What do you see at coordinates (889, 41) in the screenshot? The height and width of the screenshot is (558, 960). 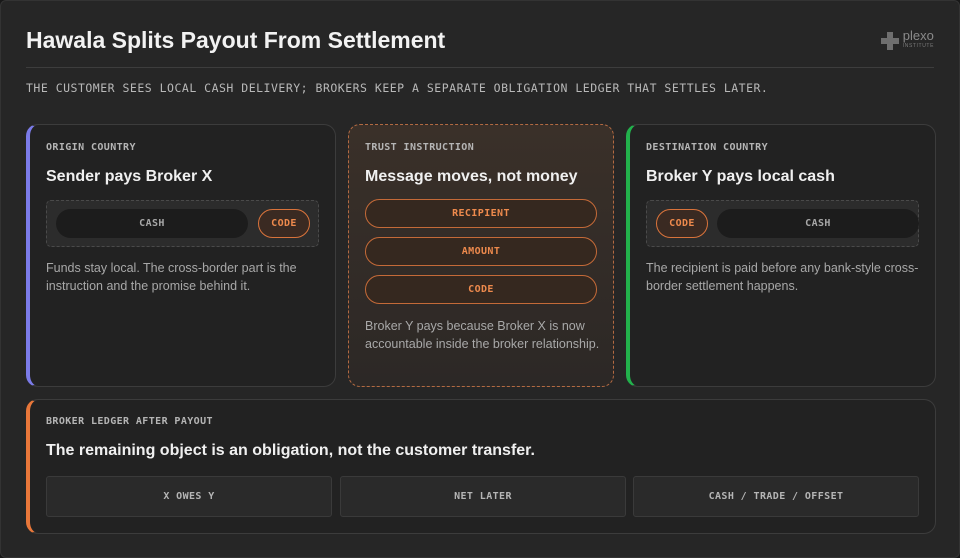 I see `plus-logo-icon` at bounding box center [889, 41].